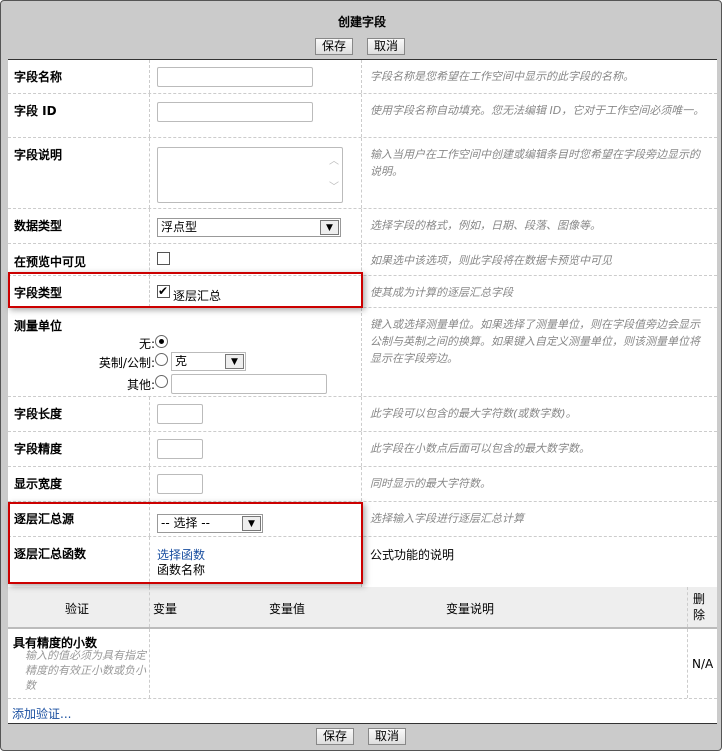  I want to click on field-description-textarea: ︿ ﹀, so click(250, 175).